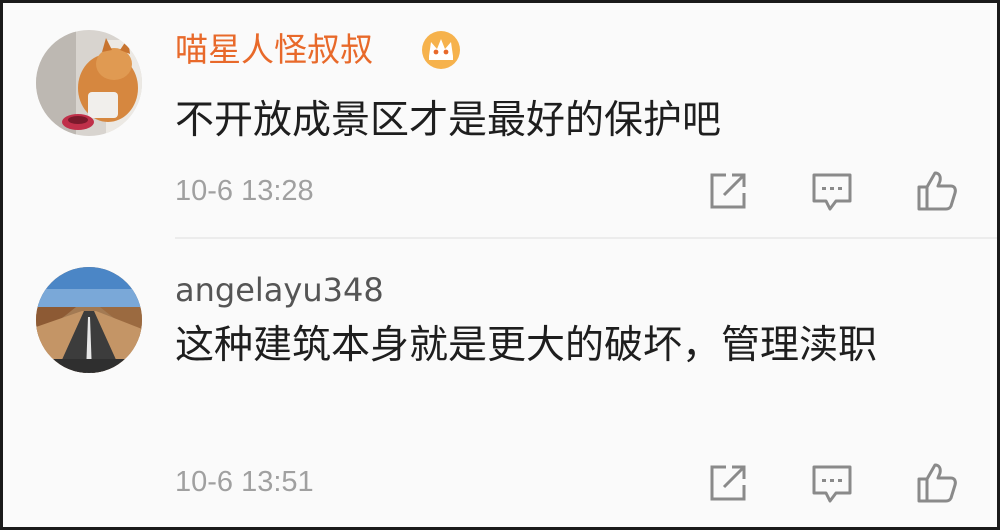 The height and width of the screenshot is (530, 1000). Describe the element at coordinates (244, 191) in the screenshot. I see `timestamp: 10-6 13:28` at that location.